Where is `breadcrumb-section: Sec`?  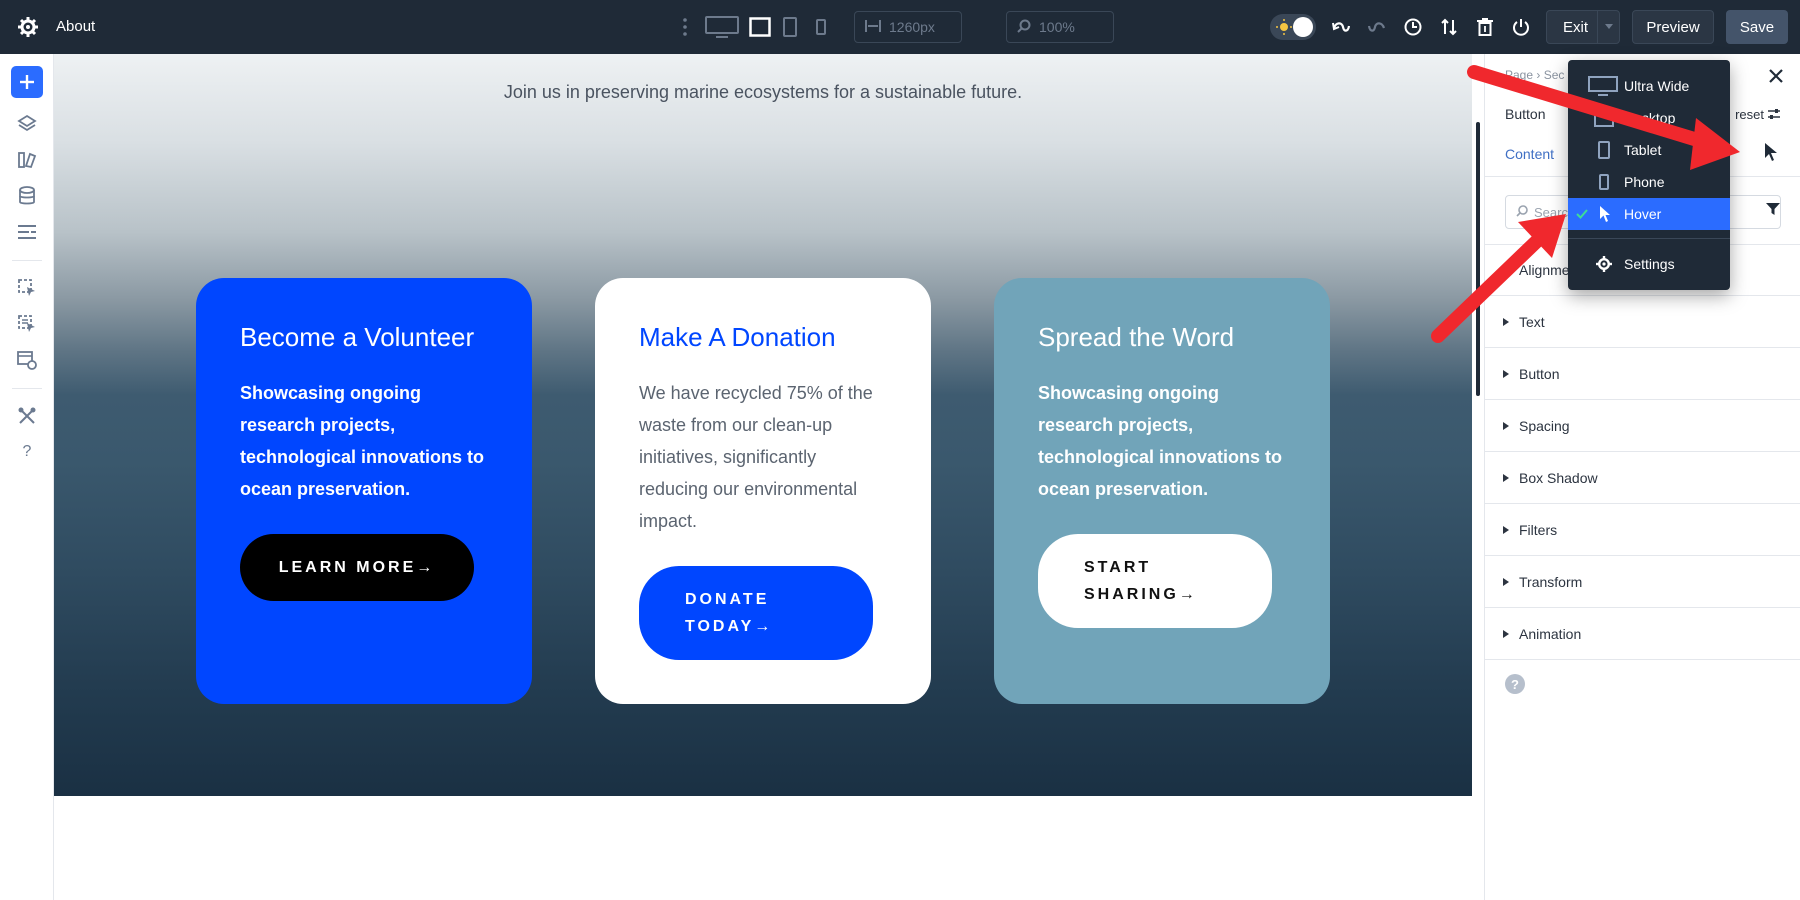 breadcrumb-section: Sec is located at coordinates (1554, 75).